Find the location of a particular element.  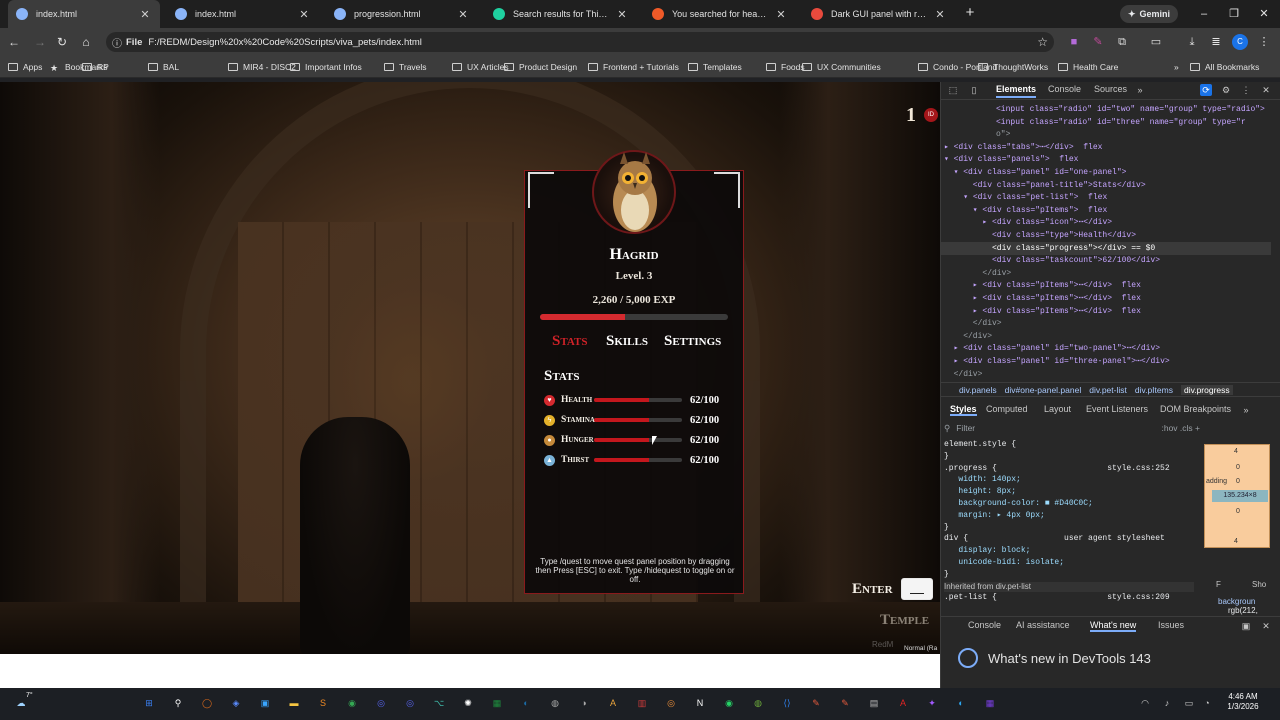

minimize-icon: – is located at coordinates (1204, 14).